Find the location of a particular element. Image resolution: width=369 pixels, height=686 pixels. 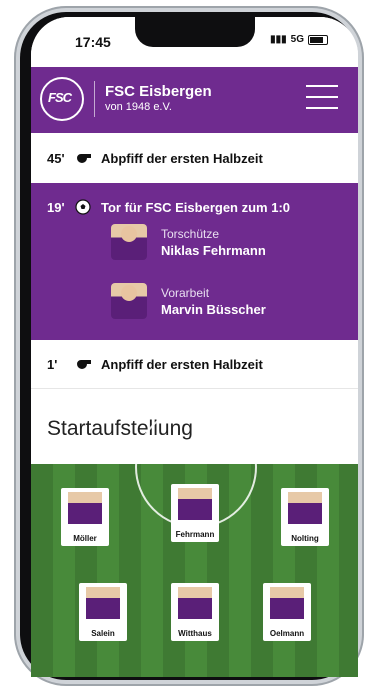

club-logo: FSC is located at coordinates (62, 99).